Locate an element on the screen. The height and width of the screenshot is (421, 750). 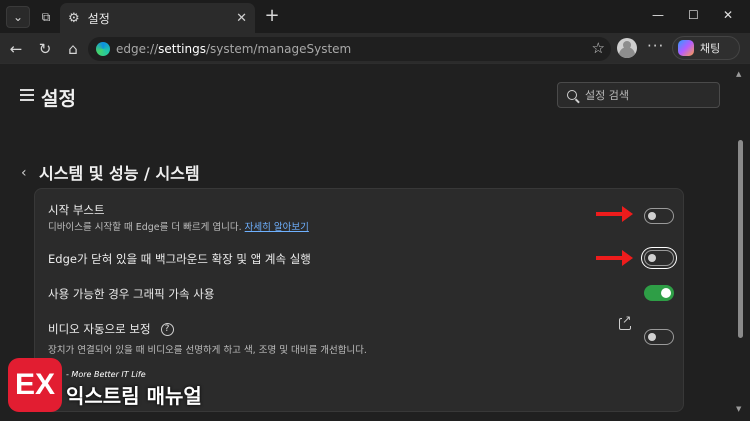
address-url: edge://settings/system/manageSystem is located at coordinates (234, 49).